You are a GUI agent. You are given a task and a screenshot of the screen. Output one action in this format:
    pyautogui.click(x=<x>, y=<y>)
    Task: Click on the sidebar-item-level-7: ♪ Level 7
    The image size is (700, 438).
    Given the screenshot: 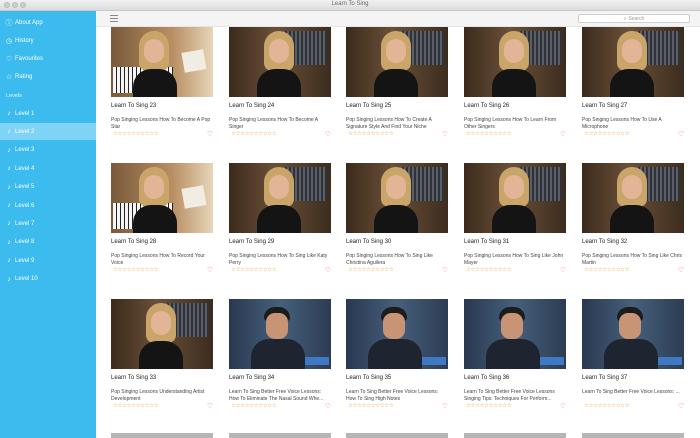 What is the action you would take?
    pyautogui.click(x=48, y=223)
    